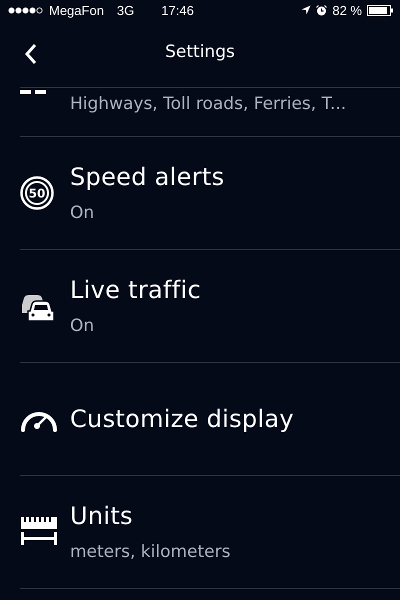  What do you see at coordinates (380, 10) in the screenshot?
I see `battery-icon` at bounding box center [380, 10].